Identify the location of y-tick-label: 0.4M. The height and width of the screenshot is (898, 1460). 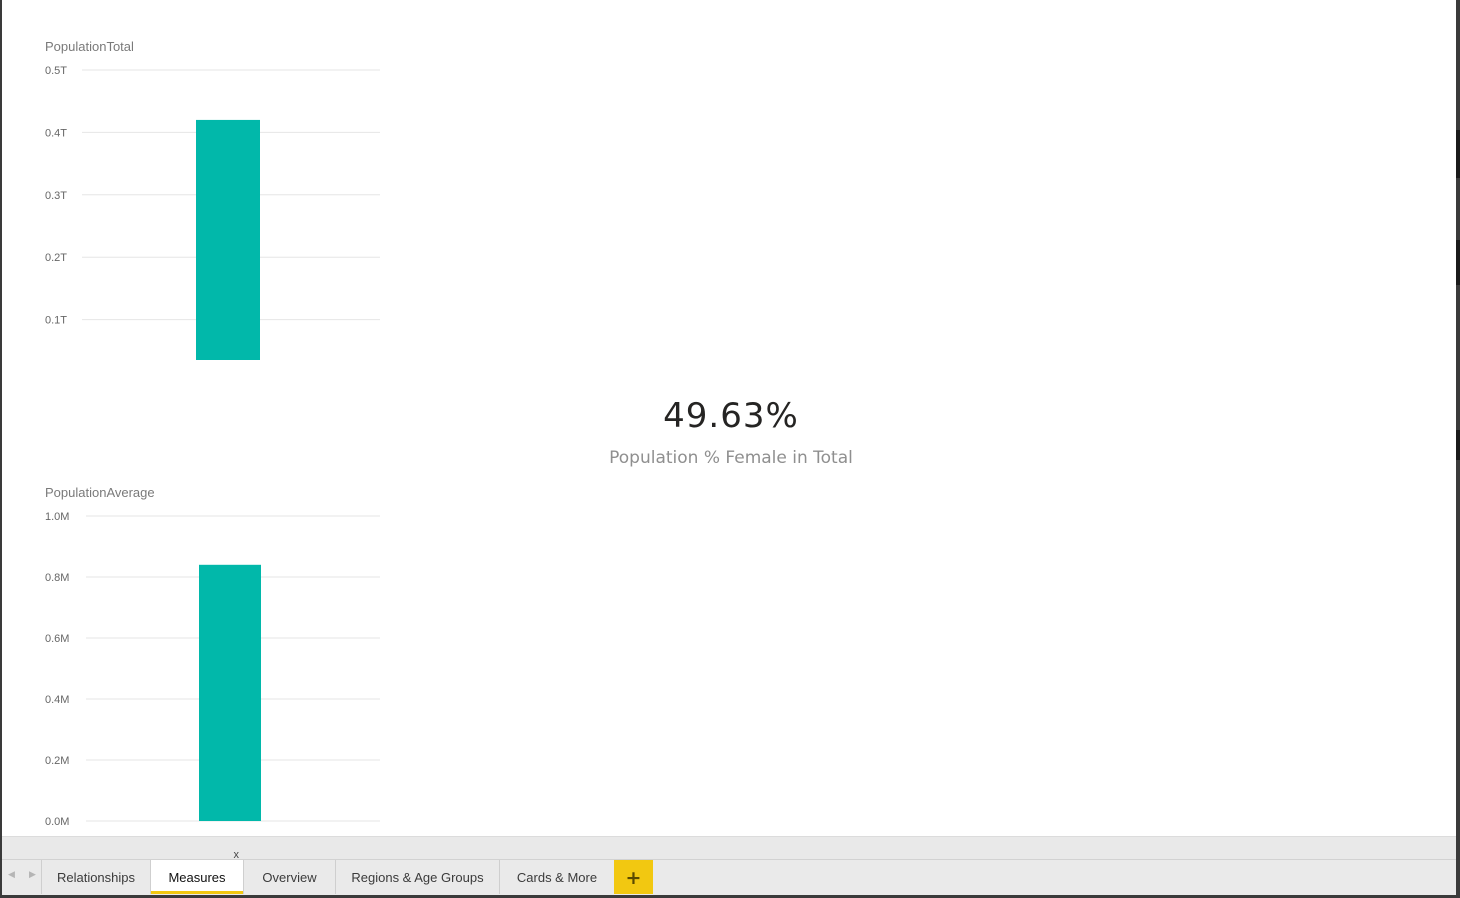
(57, 700).